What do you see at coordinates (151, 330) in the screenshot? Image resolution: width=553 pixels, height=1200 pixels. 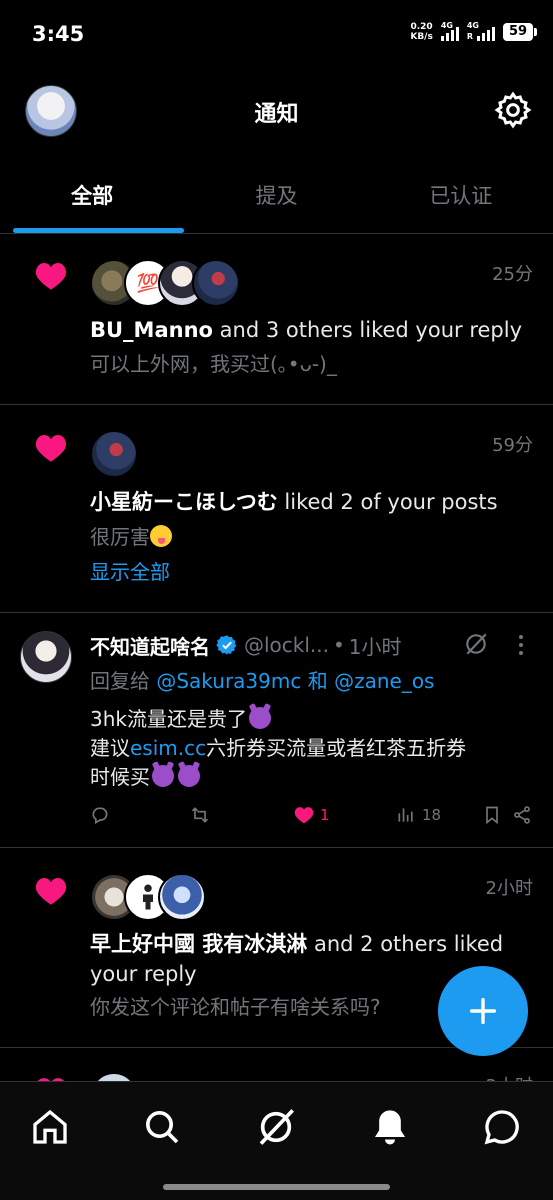 I see `actor-name: BU_Manno` at bounding box center [151, 330].